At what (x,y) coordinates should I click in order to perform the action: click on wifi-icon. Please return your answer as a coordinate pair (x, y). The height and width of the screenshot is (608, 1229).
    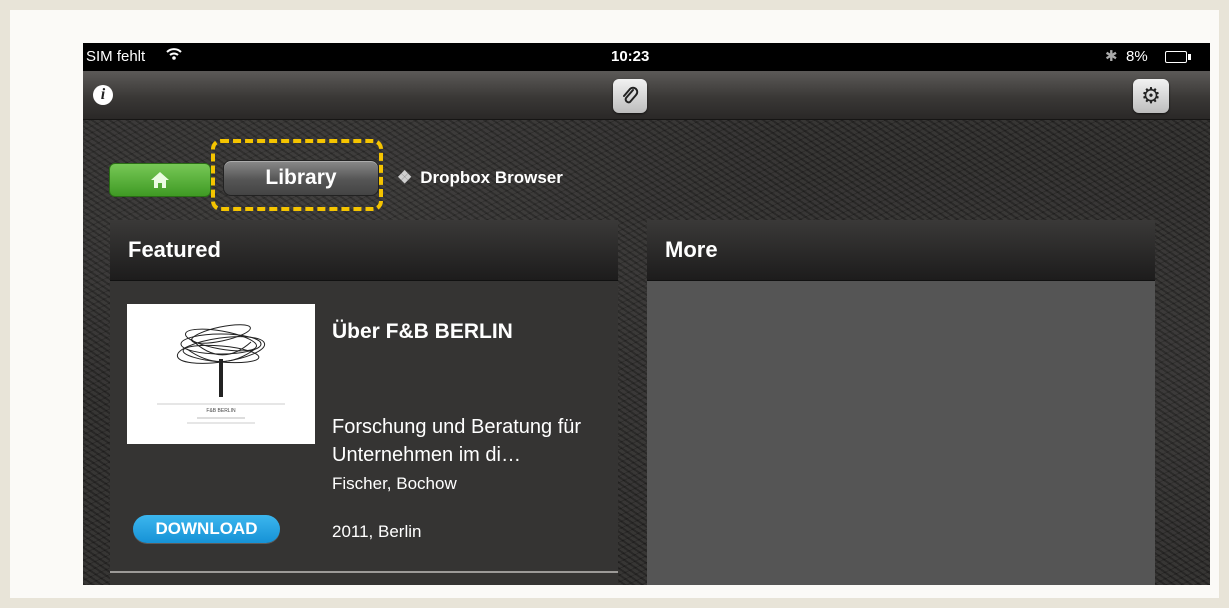
    Looking at the image, I should click on (174, 56).